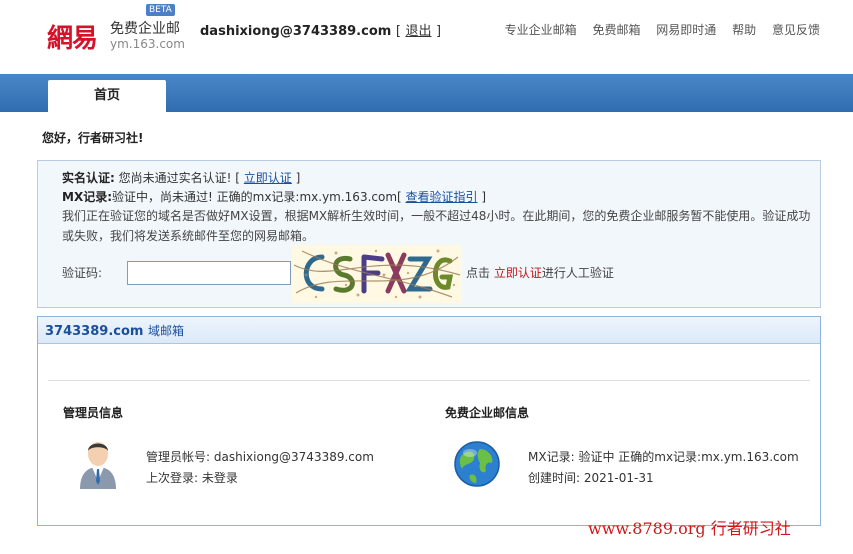 This screenshot has height=554, width=853. What do you see at coordinates (160, 10) in the screenshot?
I see `beta-badge: BETA` at bounding box center [160, 10].